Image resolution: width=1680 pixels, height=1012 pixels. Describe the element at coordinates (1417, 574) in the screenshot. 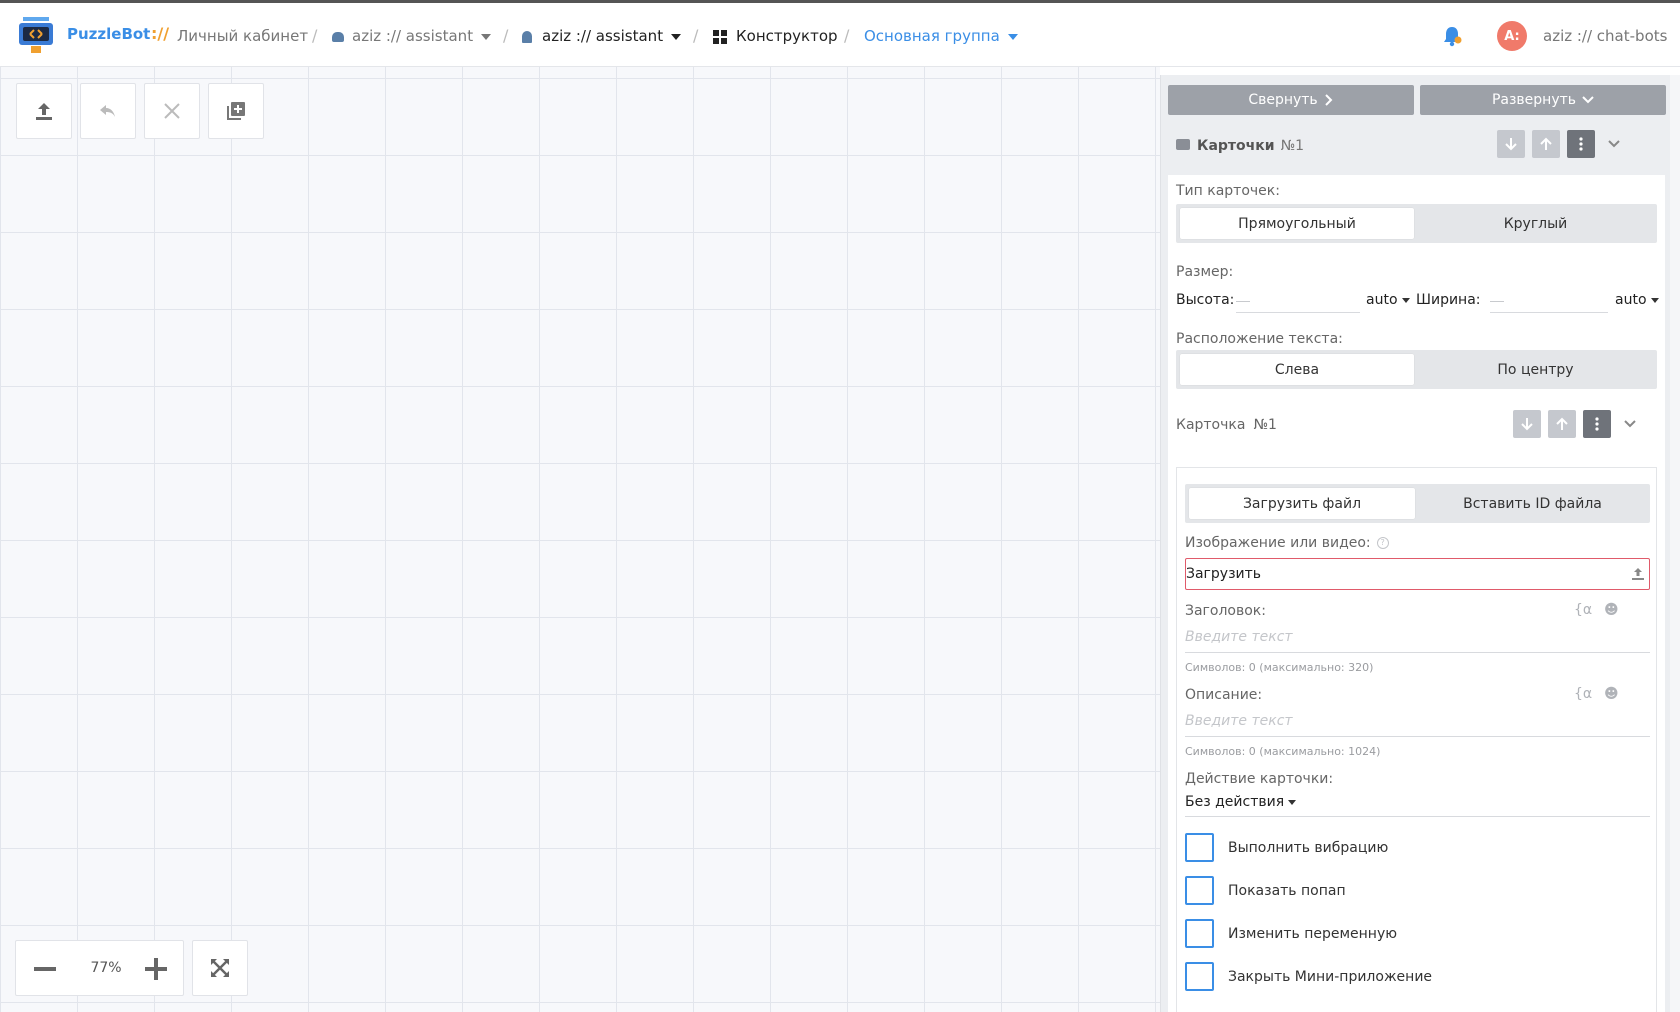

I see `media-upload-field: Загрузить` at that location.